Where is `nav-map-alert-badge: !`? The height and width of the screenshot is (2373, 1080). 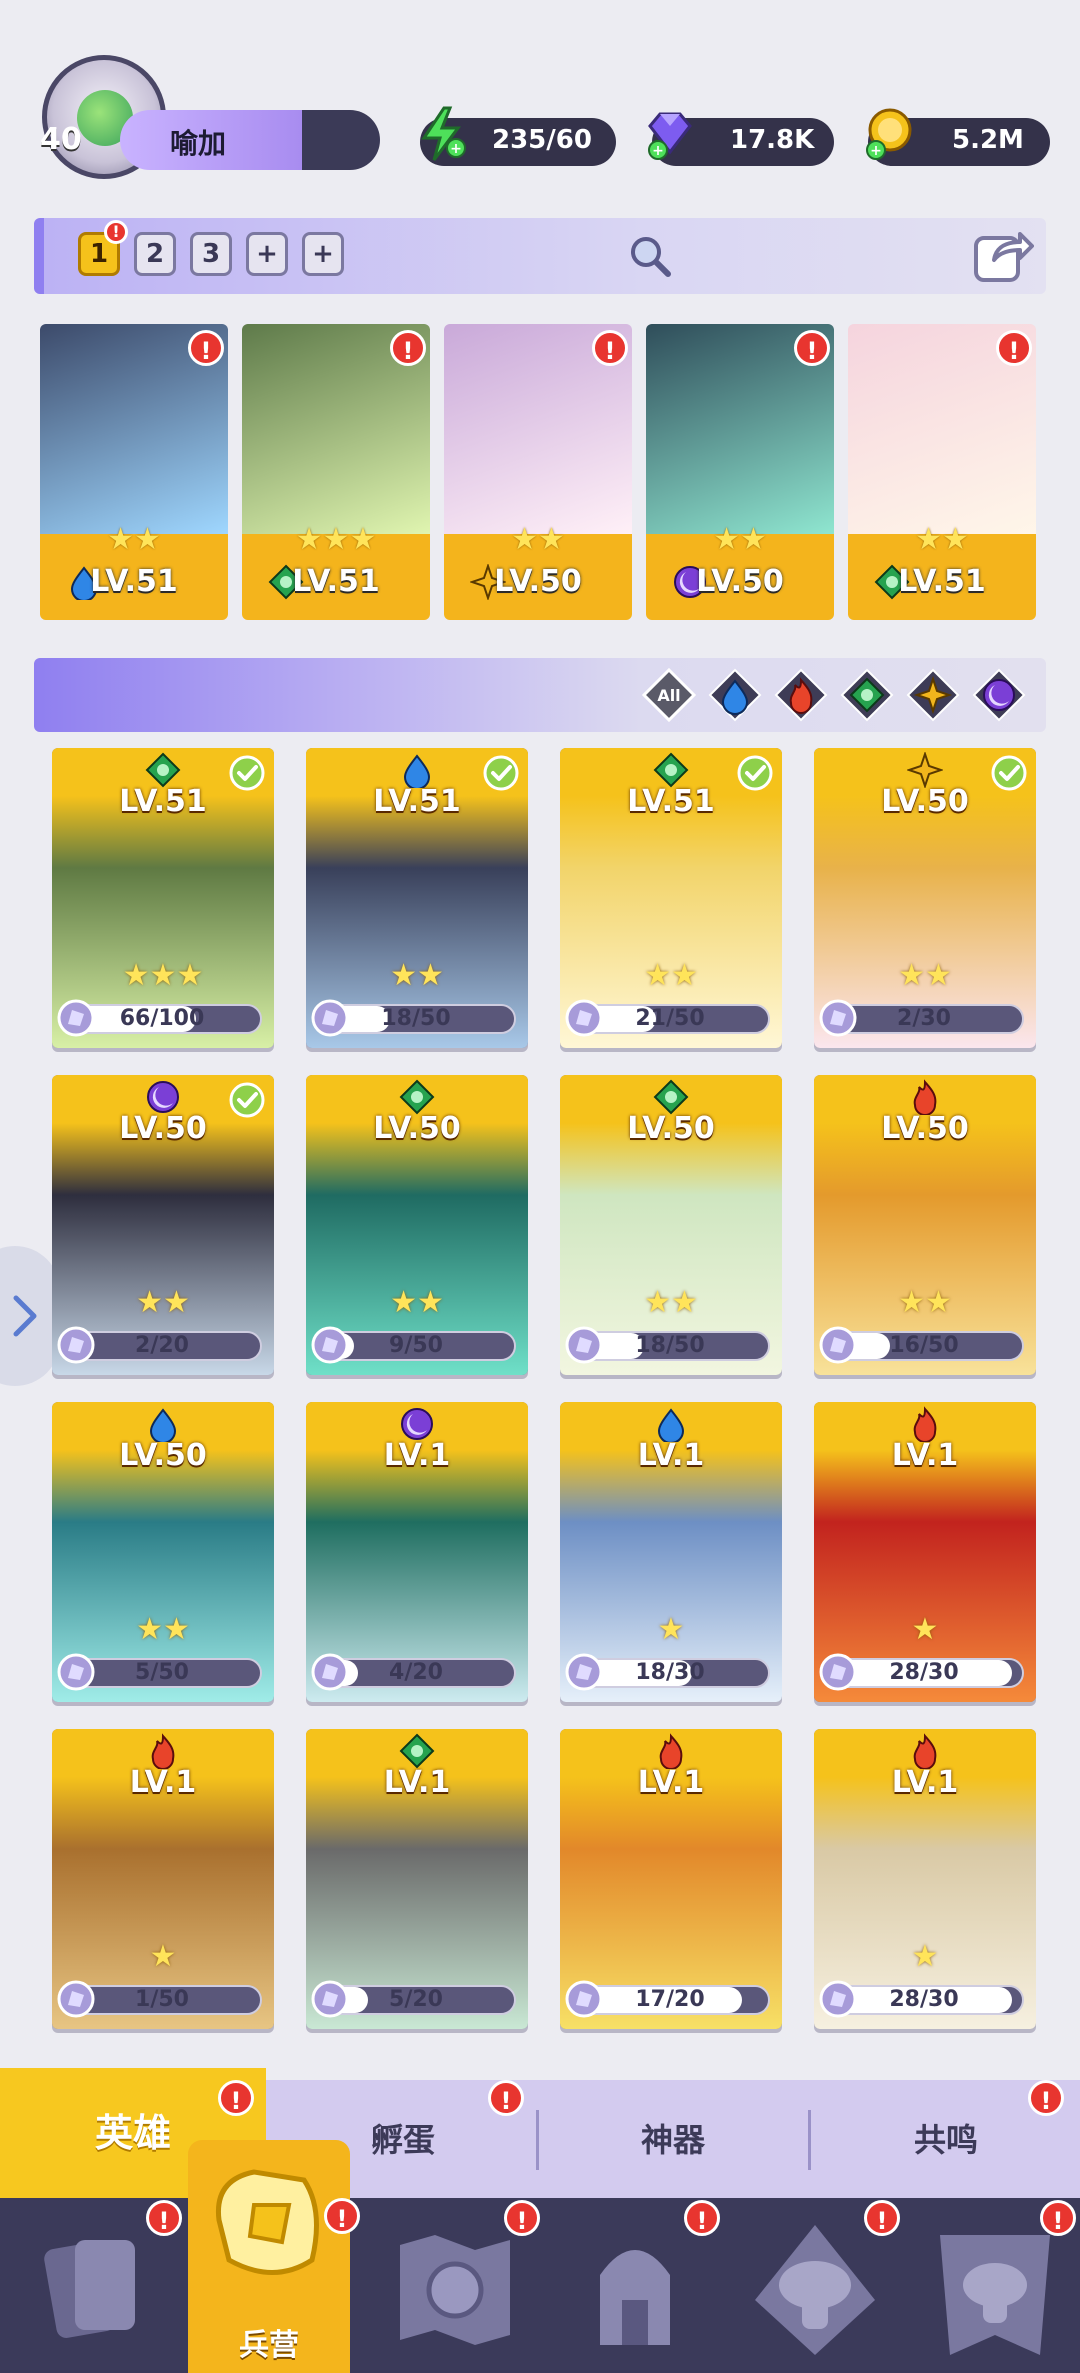
nav-map-alert-badge: ! is located at coordinates (522, 2218).